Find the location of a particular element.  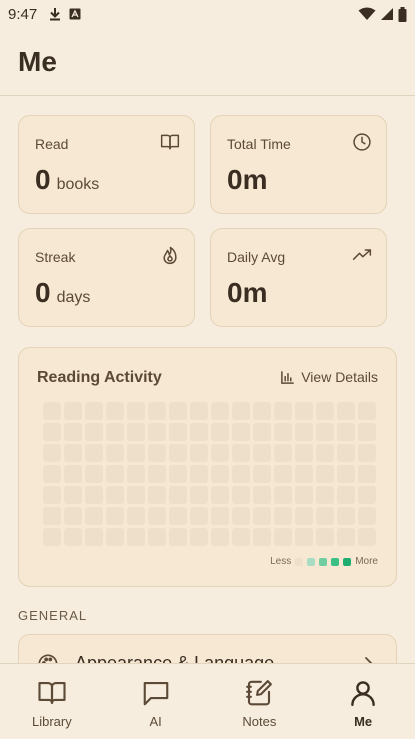

activity-title: Reading Activity is located at coordinates (99, 377).